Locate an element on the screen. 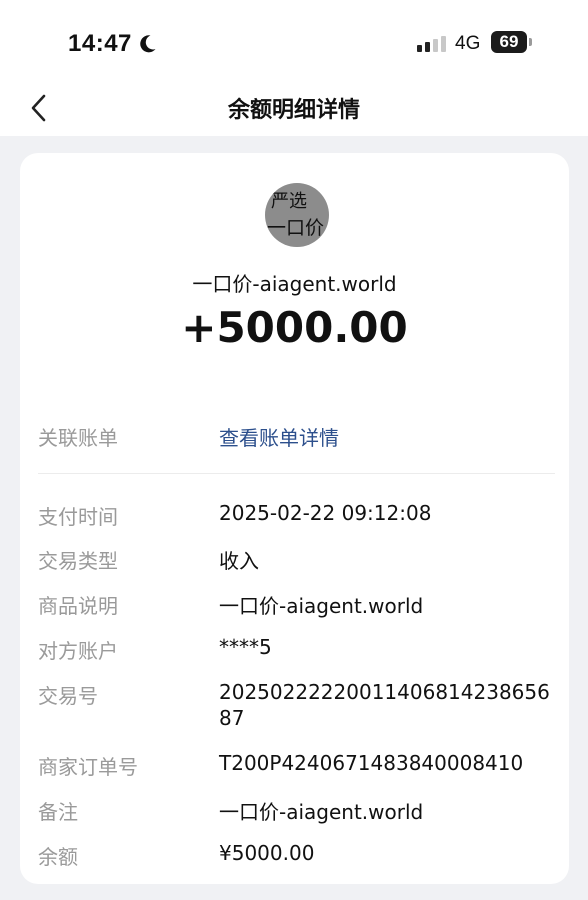 The width and height of the screenshot is (588, 900). view-bill-details-link: 查看账单详情 is located at coordinates (279, 436).